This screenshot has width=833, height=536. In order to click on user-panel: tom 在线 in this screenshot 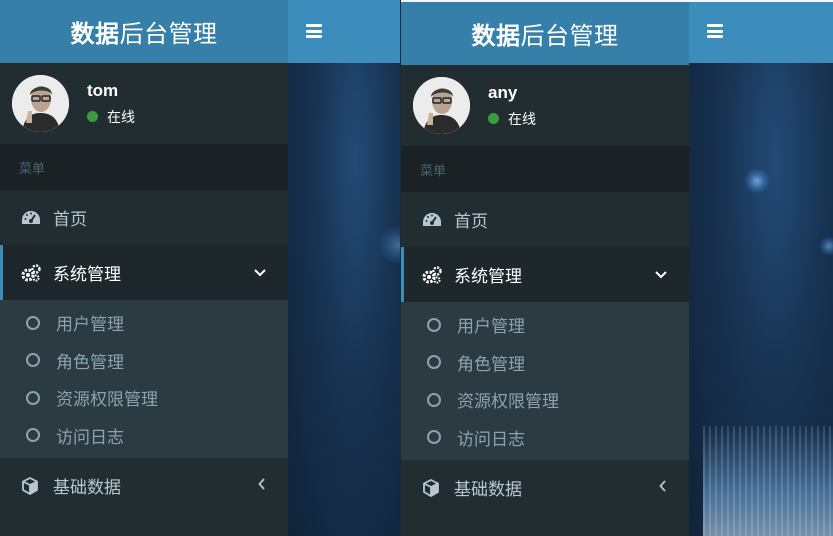, I will do `click(144, 103)`.